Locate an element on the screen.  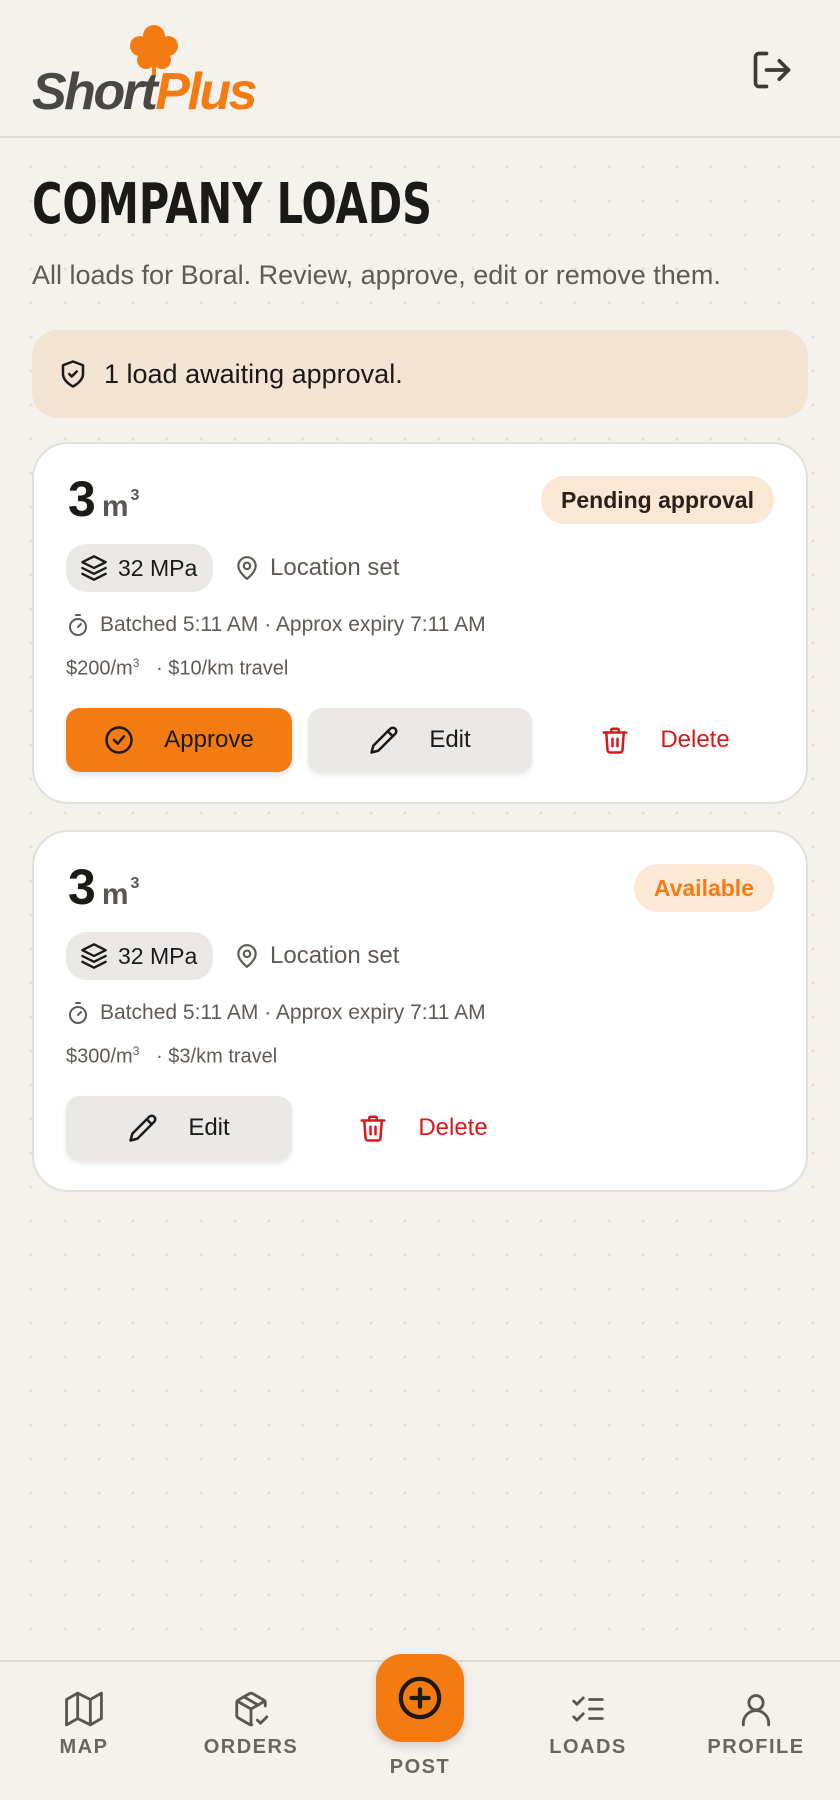
logout-button is located at coordinates (772, 70).